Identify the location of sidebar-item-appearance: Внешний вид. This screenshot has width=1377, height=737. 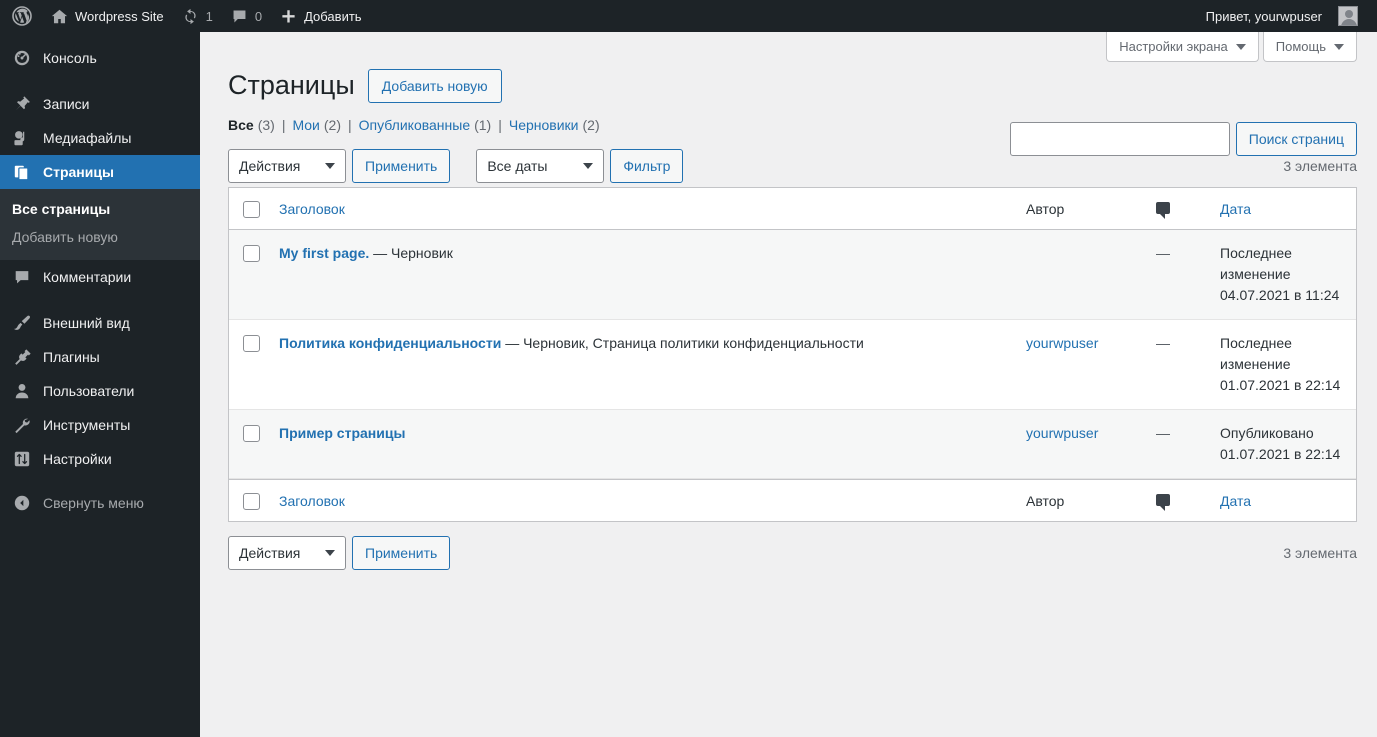
(100, 323).